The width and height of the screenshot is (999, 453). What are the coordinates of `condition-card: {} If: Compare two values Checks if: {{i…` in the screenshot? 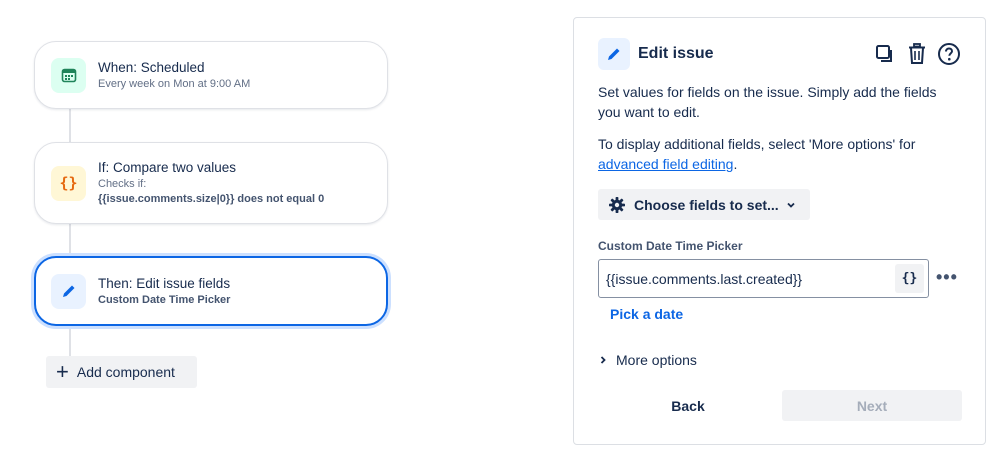 It's located at (211, 183).